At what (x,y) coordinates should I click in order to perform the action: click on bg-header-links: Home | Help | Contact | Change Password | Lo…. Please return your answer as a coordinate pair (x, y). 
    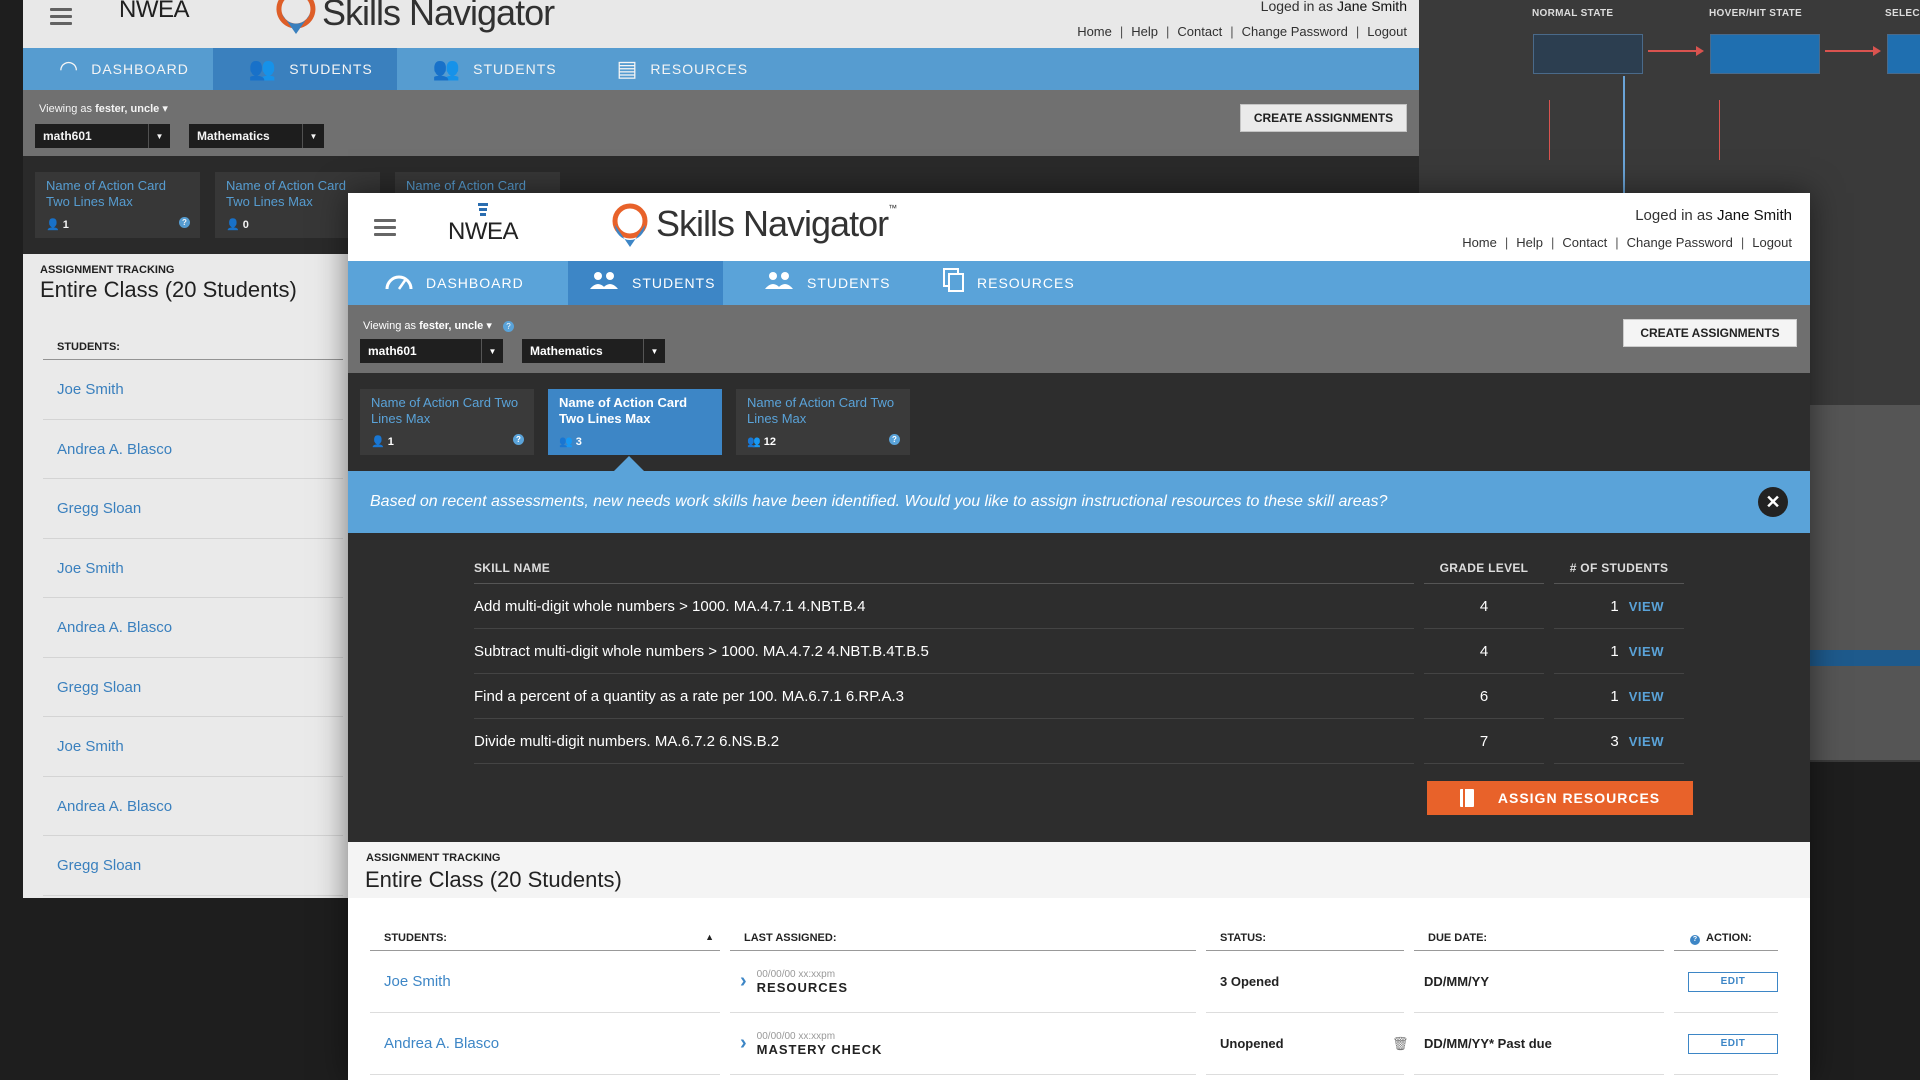
    Looking at the image, I should click on (1242, 31).